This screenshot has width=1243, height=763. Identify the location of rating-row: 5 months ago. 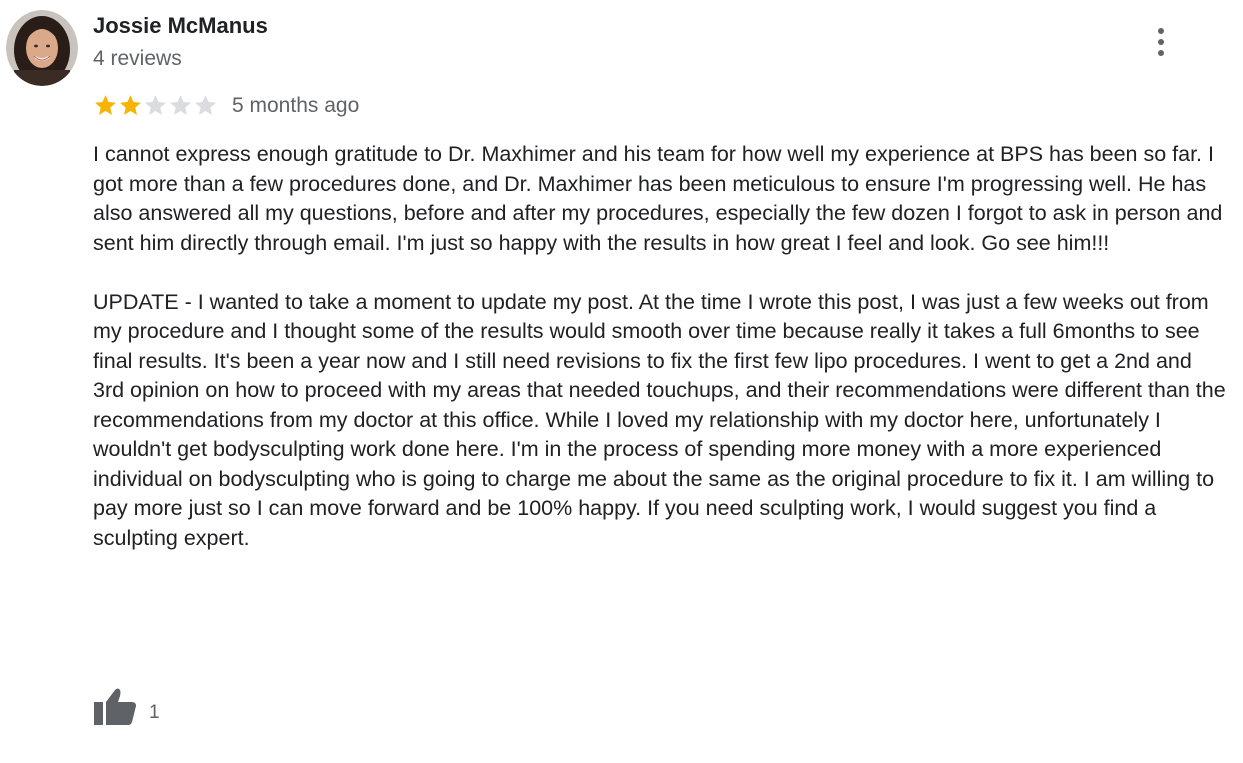
(226, 105).